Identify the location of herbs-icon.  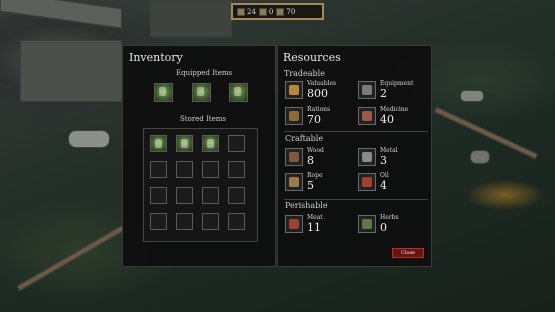
(367, 224).